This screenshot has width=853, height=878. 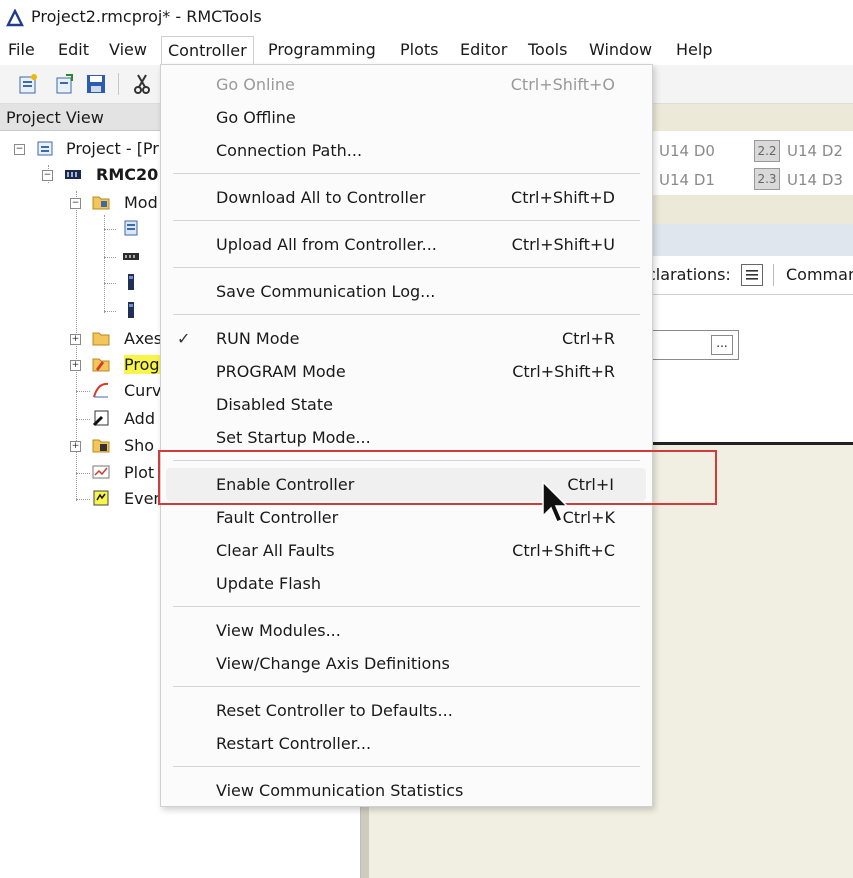 I want to click on menu-item-go-online: Go Online Ctrl+Shift+O, so click(x=406, y=84).